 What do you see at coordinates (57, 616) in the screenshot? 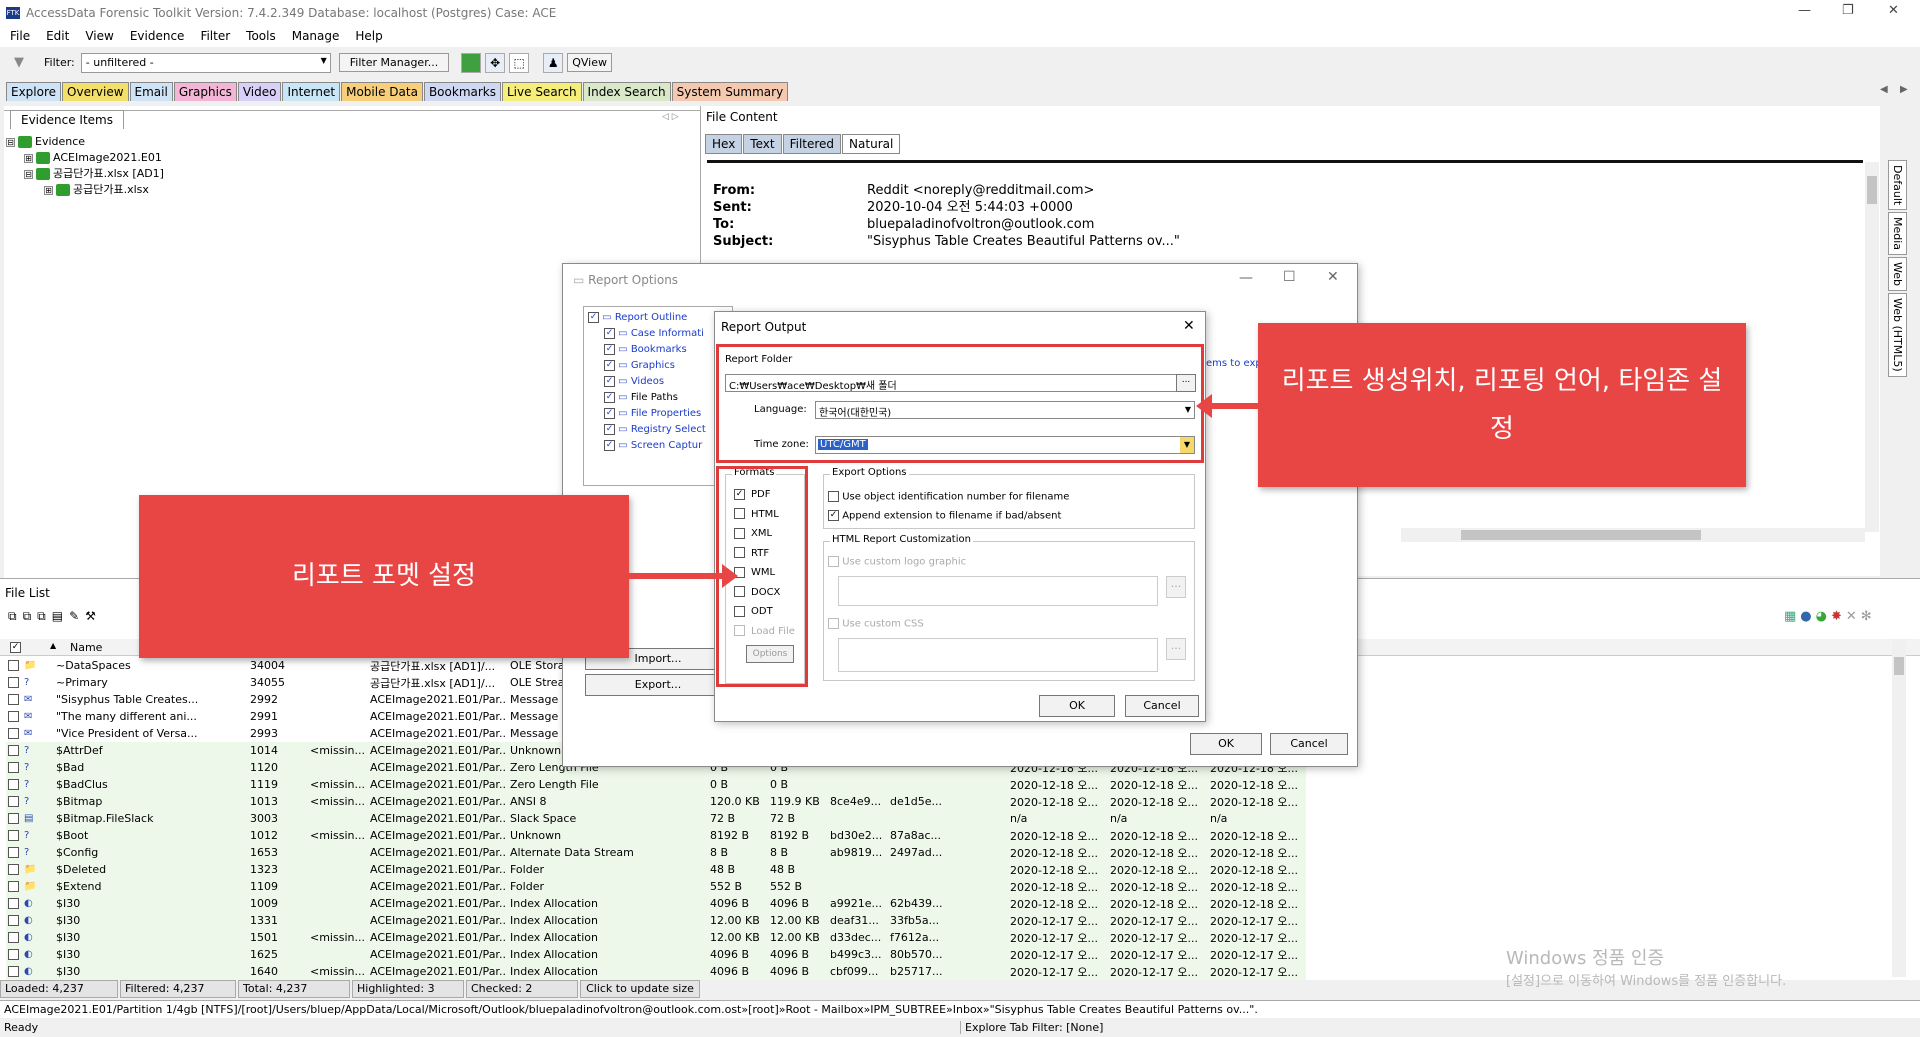
I see `columns-icon: ▤` at bounding box center [57, 616].